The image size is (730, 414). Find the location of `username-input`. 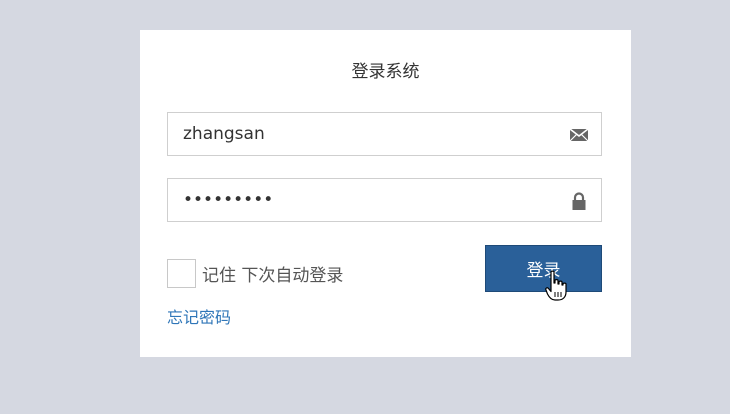

username-input is located at coordinates (358, 134).